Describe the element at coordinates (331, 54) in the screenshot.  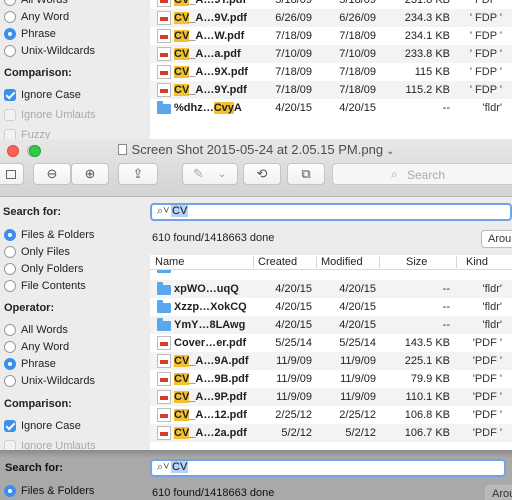
I see `table-row: CV_A…a.pdf 7/10/09 7/10/09 233.8 KB ' FDP '` at that location.